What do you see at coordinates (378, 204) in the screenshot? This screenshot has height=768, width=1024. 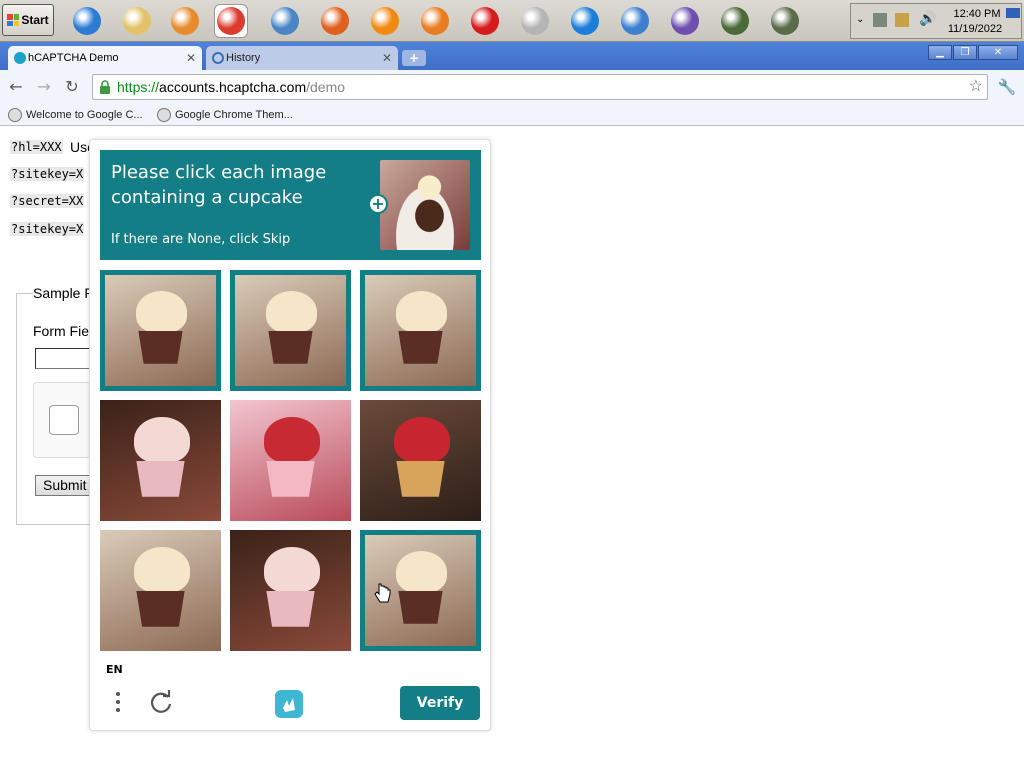 I see `plus-icon: +` at bounding box center [378, 204].